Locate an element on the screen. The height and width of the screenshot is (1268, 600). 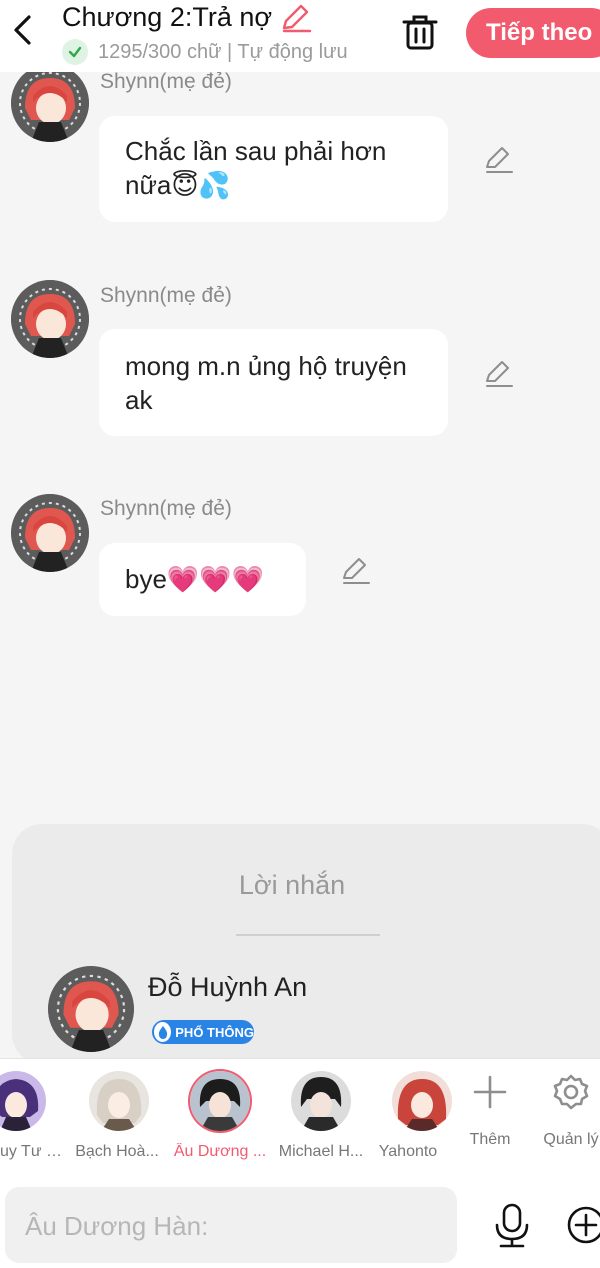
add-character-button: Thêm is located at coordinates (490, 1117).